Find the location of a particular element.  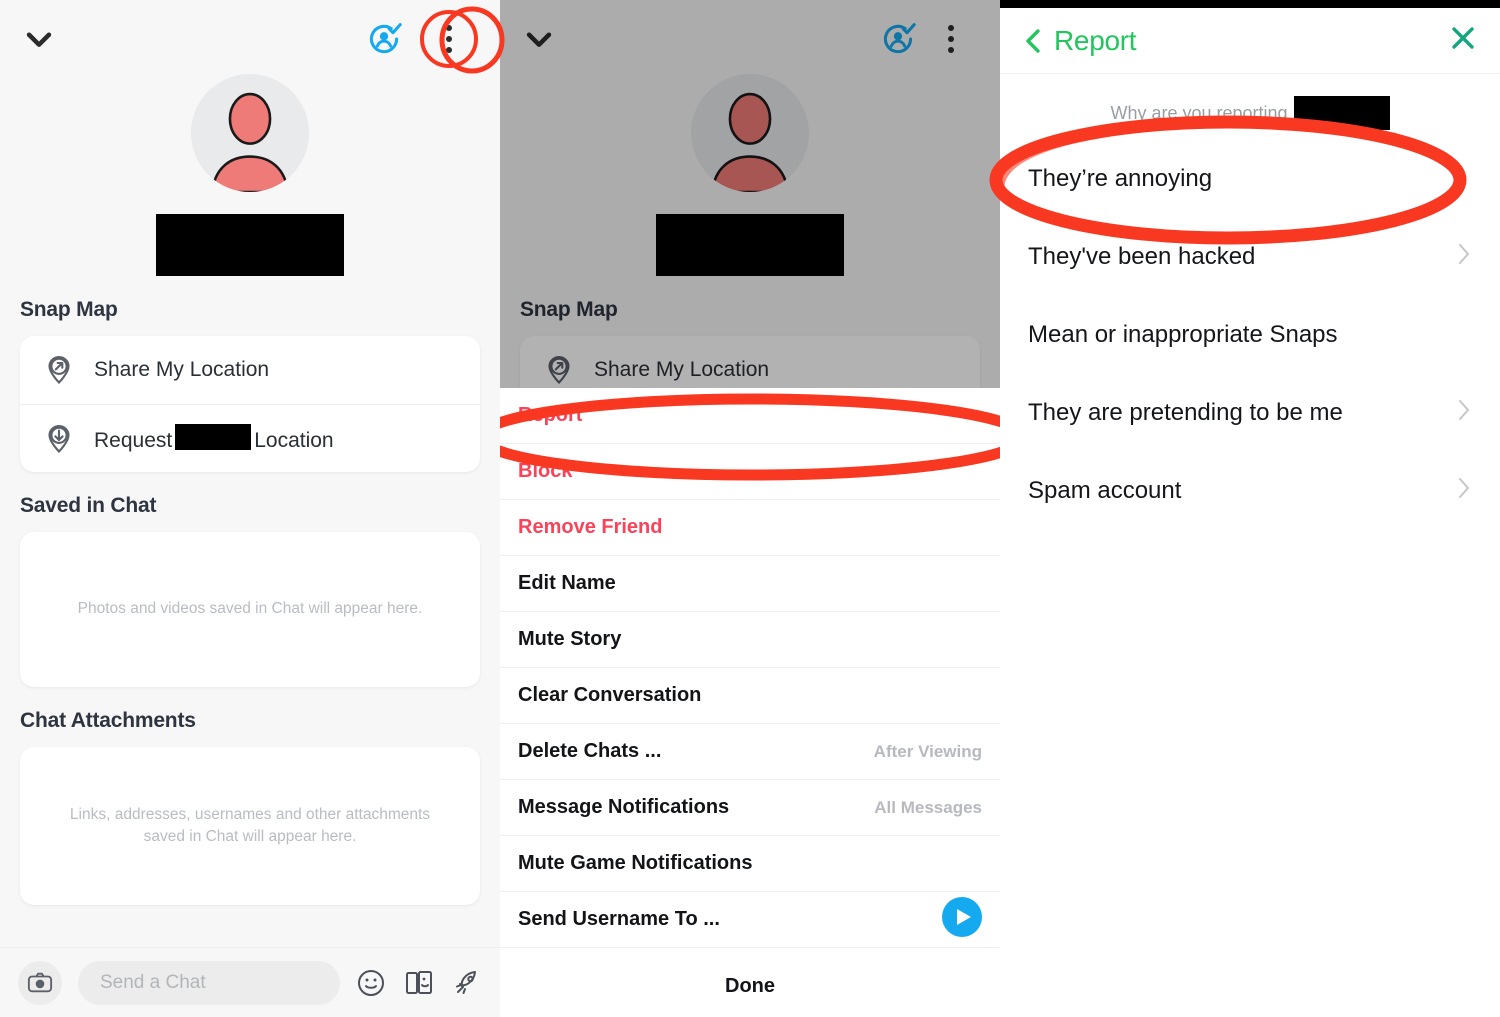

share-my-location-row: Share My Location is located at coordinates (250, 370).